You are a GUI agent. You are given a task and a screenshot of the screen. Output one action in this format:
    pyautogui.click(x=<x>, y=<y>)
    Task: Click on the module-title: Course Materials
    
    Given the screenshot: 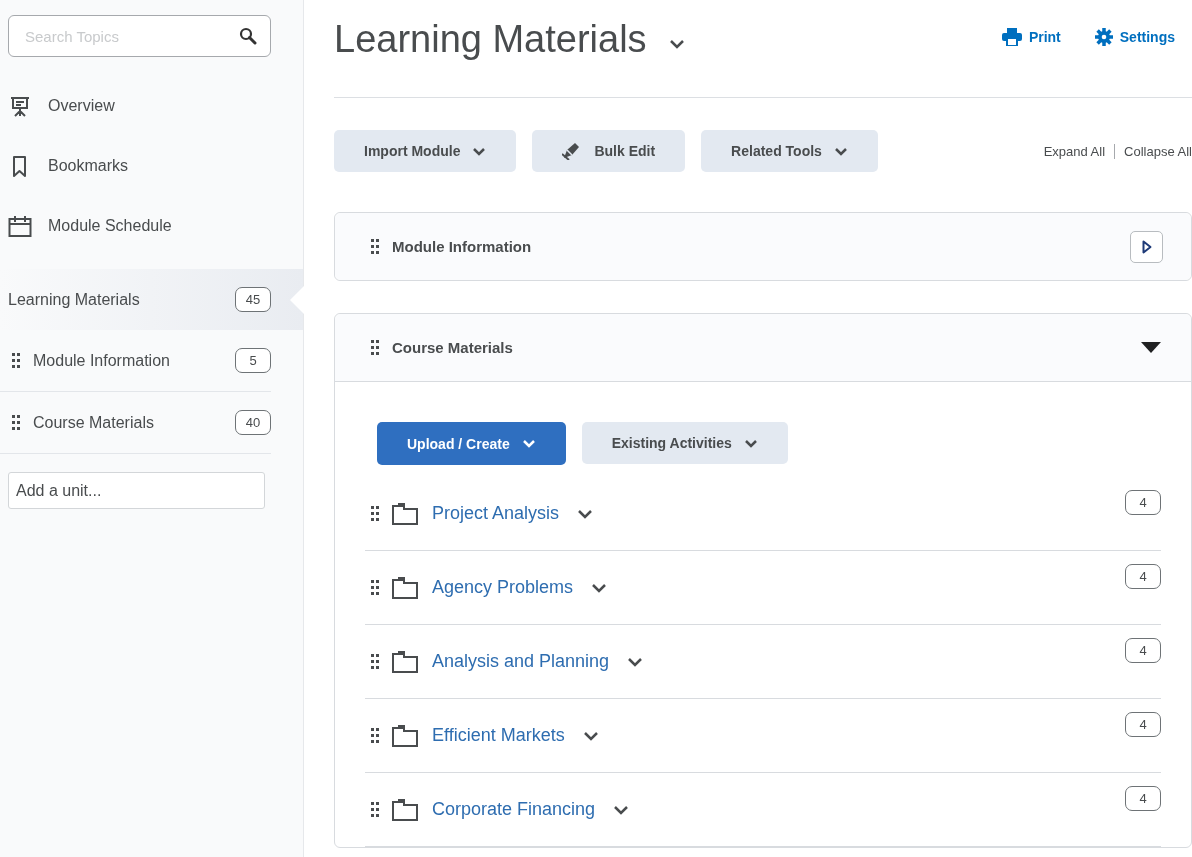 What is the action you would take?
    pyautogui.click(x=453, y=347)
    